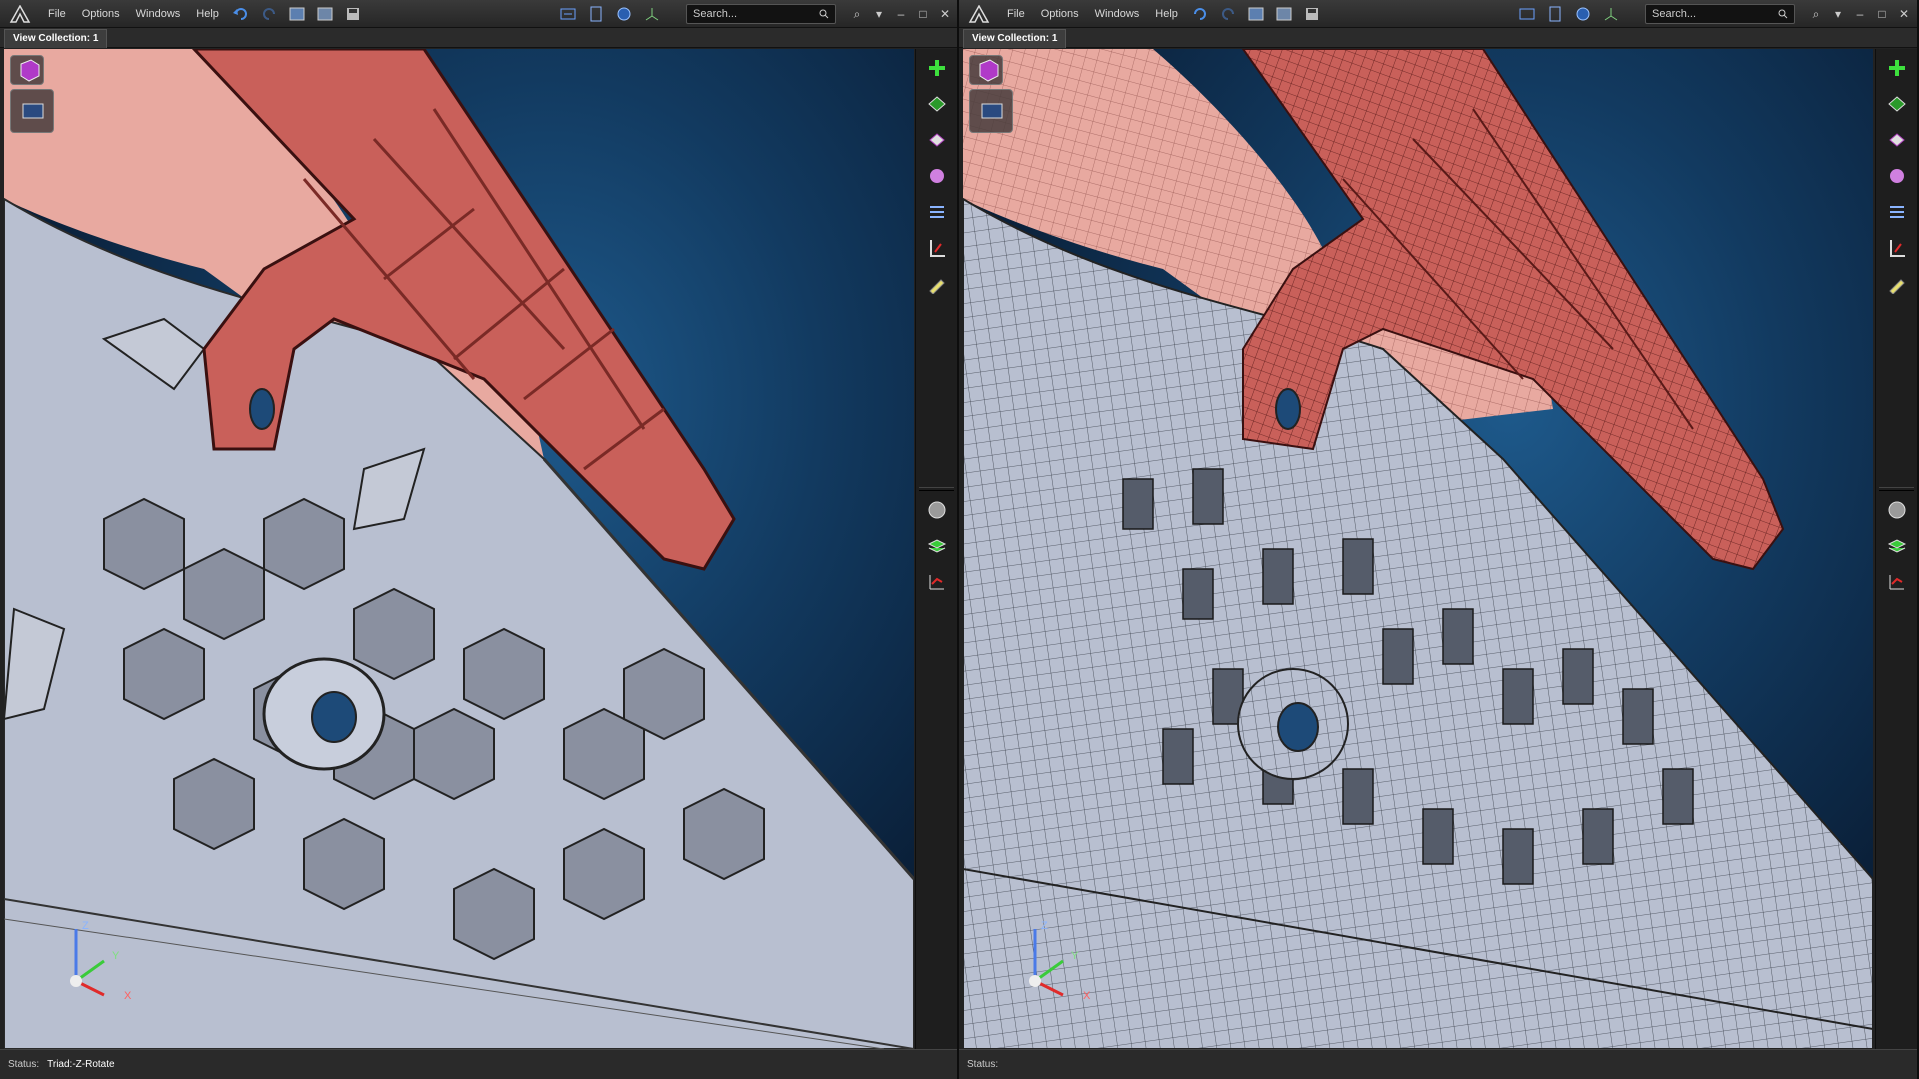 This screenshot has width=1919, height=1079. Describe the element at coordinates (478, 1064) in the screenshot. I see `status-bar: Status: Triad:-Z-Rotate` at that location.